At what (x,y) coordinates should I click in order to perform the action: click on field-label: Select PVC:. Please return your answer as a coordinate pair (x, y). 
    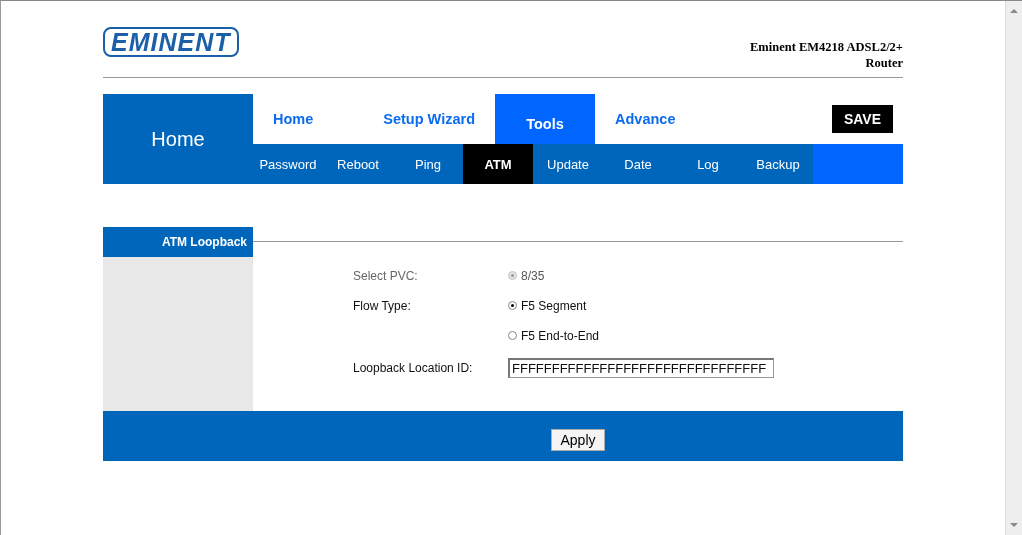
    Looking at the image, I should click on (386, 275).